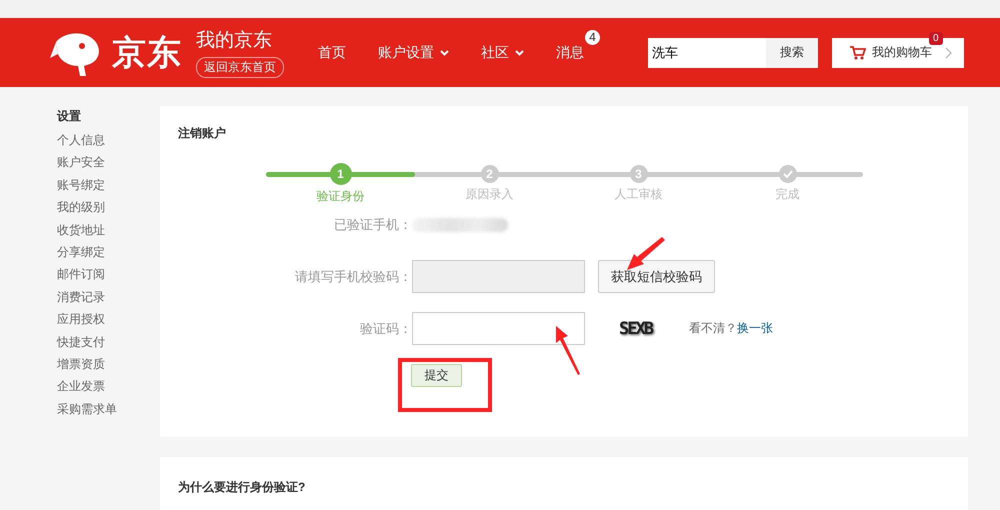  I want to click on message-count-badge: 4, so click(592, 37).